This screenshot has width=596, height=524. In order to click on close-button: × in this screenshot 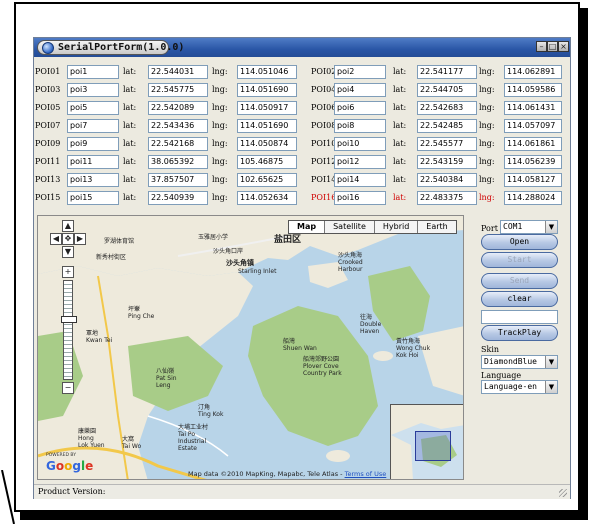, I will do `click(563, 46)`.